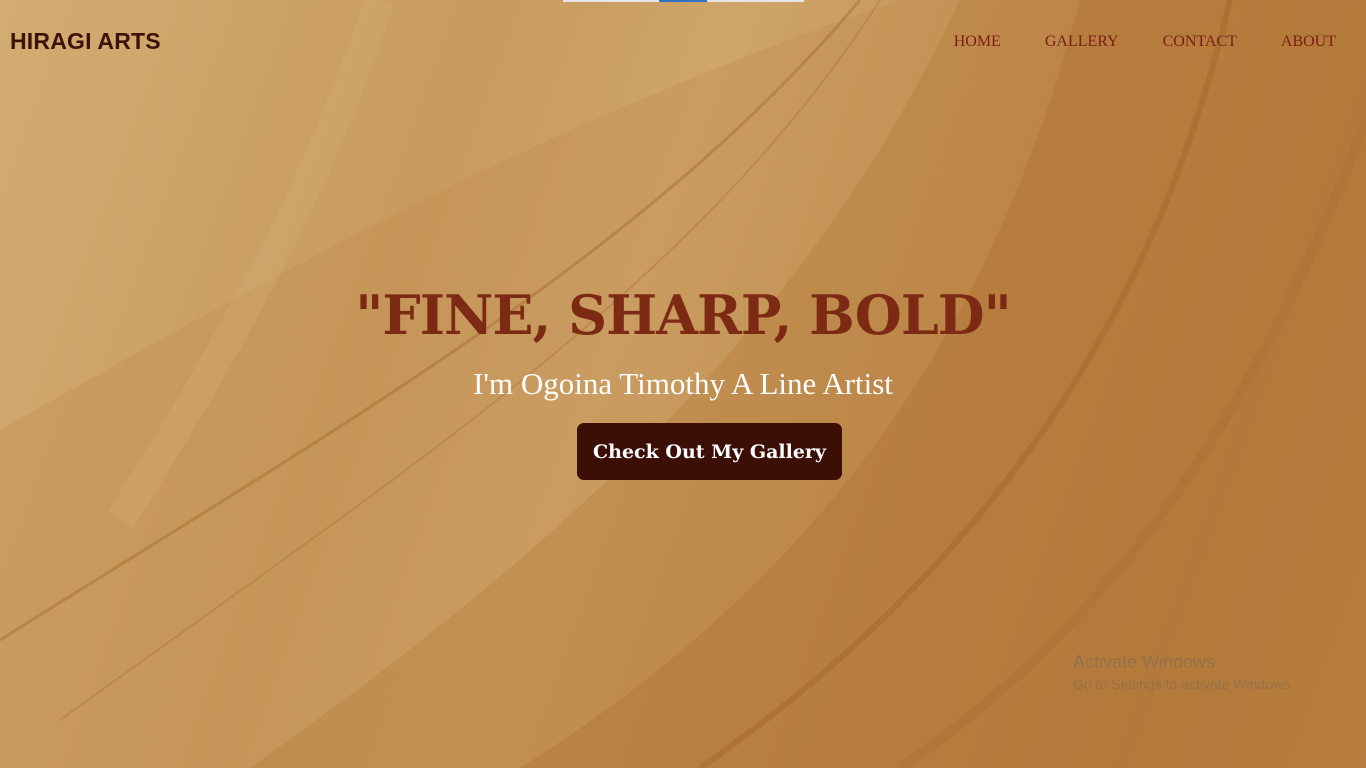 Image resolution: width=1366 pixels, height=768 pixels. I want to click on main-nav: HOME GALLERY CONTACT ABOUT, so click(1145, 42).